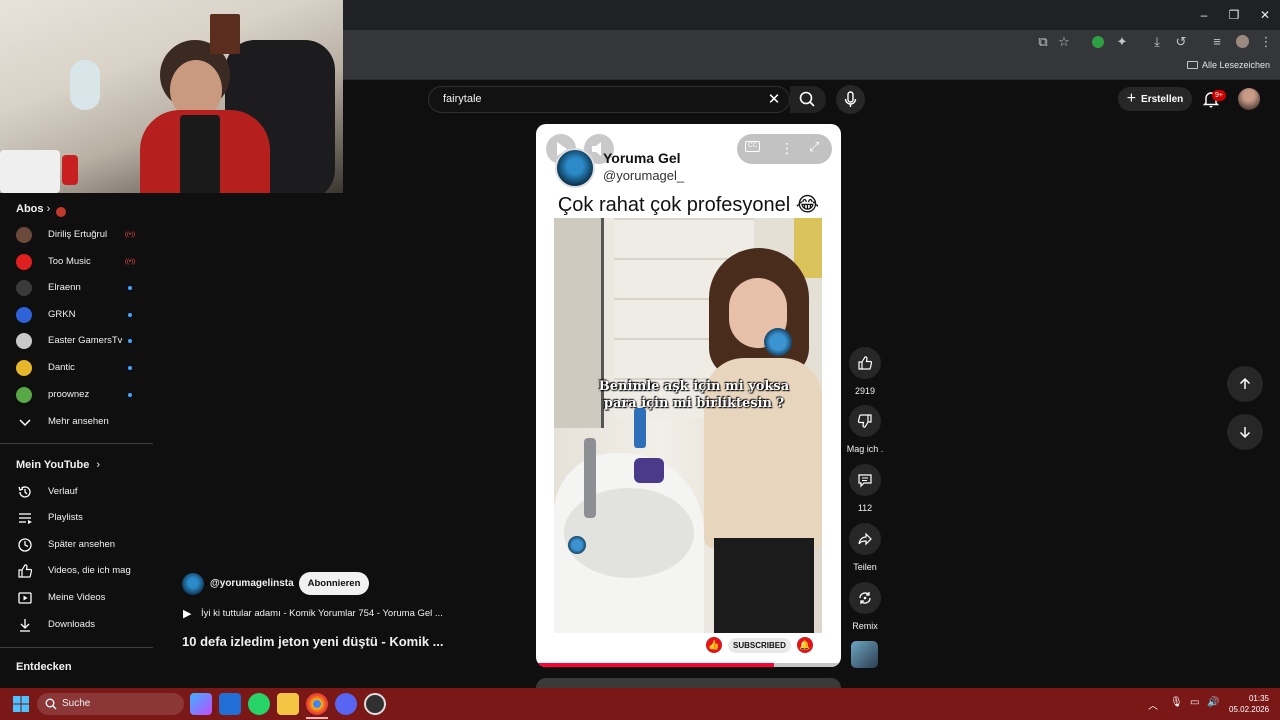  What do you see at coordinates (1043, 42) in the screenshot?
I see `install-app-icon: ⧉` at bounding box center [1043, 42].